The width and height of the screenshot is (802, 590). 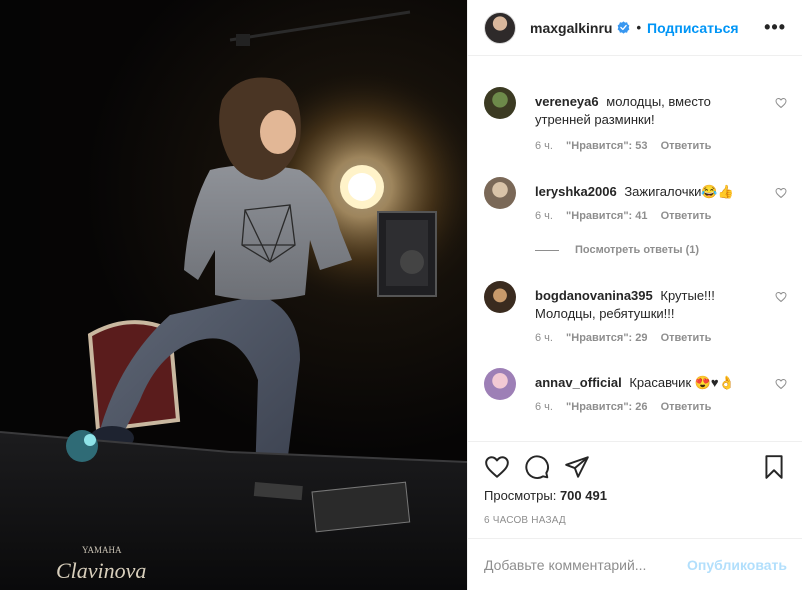 What do you see at coordinates (774, 467) in the screenshot?
I see `save-bookmark-icon` at bounding box center [774, 467].